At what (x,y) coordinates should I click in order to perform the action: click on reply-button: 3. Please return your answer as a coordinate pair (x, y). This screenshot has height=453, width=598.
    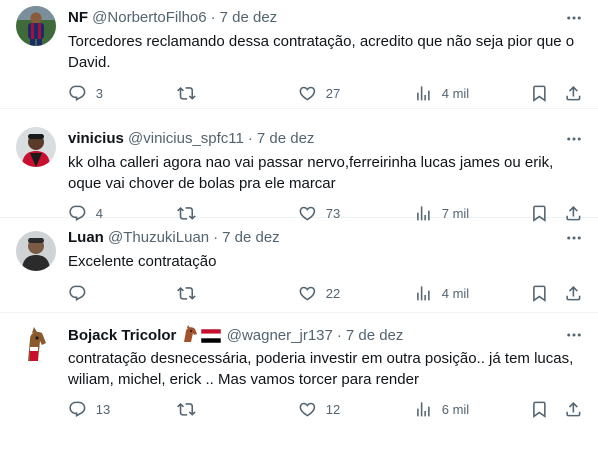
    Looking at the image, I should click on (85, 93).